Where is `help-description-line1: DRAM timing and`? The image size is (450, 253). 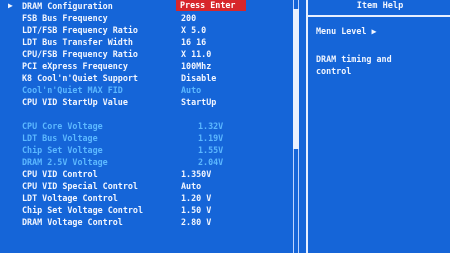
help-description-line1: DRAM timing and is located at coordinates (354, 59).